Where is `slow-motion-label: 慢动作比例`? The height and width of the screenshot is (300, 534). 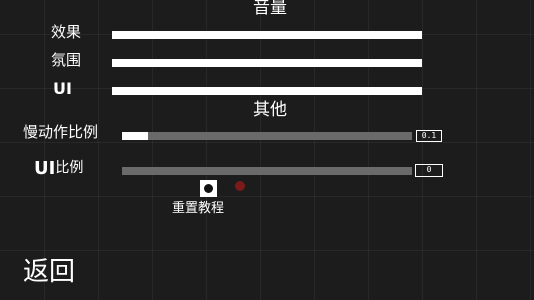
slow-motion-label: 慢动作比例 is located at coordinates (61, 132).